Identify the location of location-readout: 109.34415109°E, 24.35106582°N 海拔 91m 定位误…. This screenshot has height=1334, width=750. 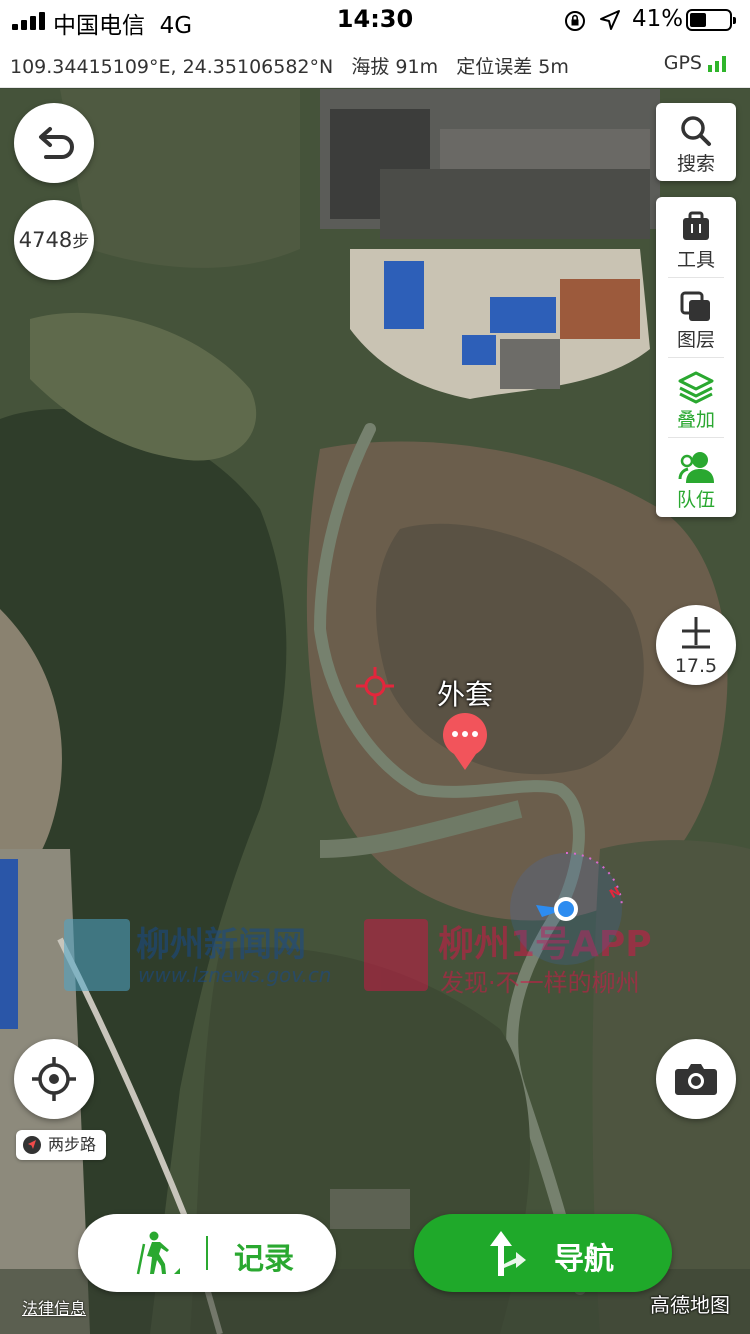
(289, 65).